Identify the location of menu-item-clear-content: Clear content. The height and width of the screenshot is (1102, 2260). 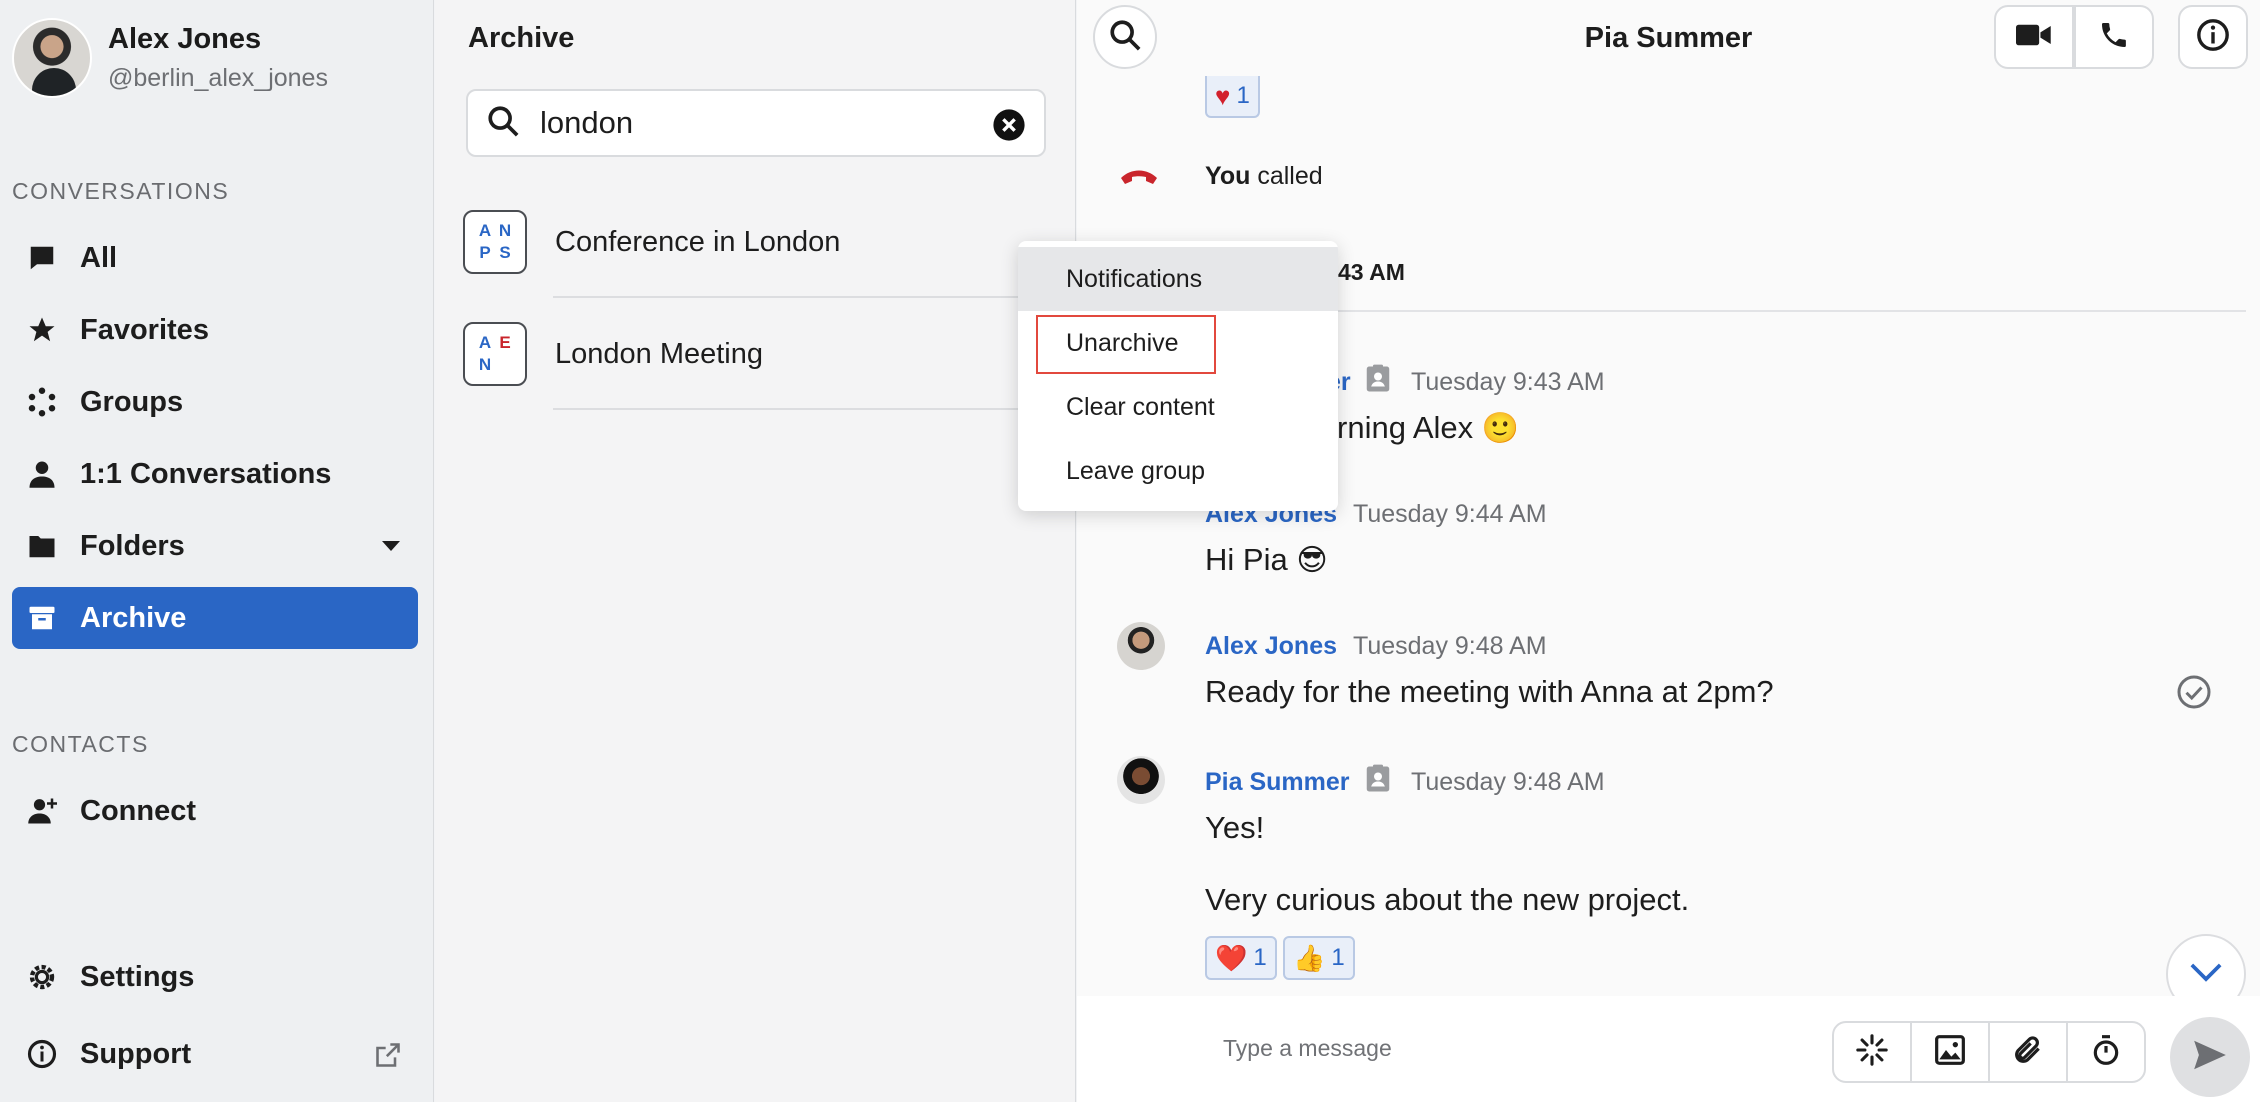
(1178, 407).